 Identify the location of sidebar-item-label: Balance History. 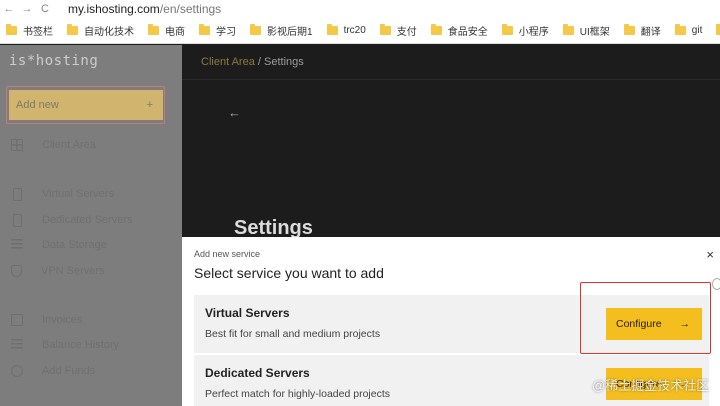
(81, 345).